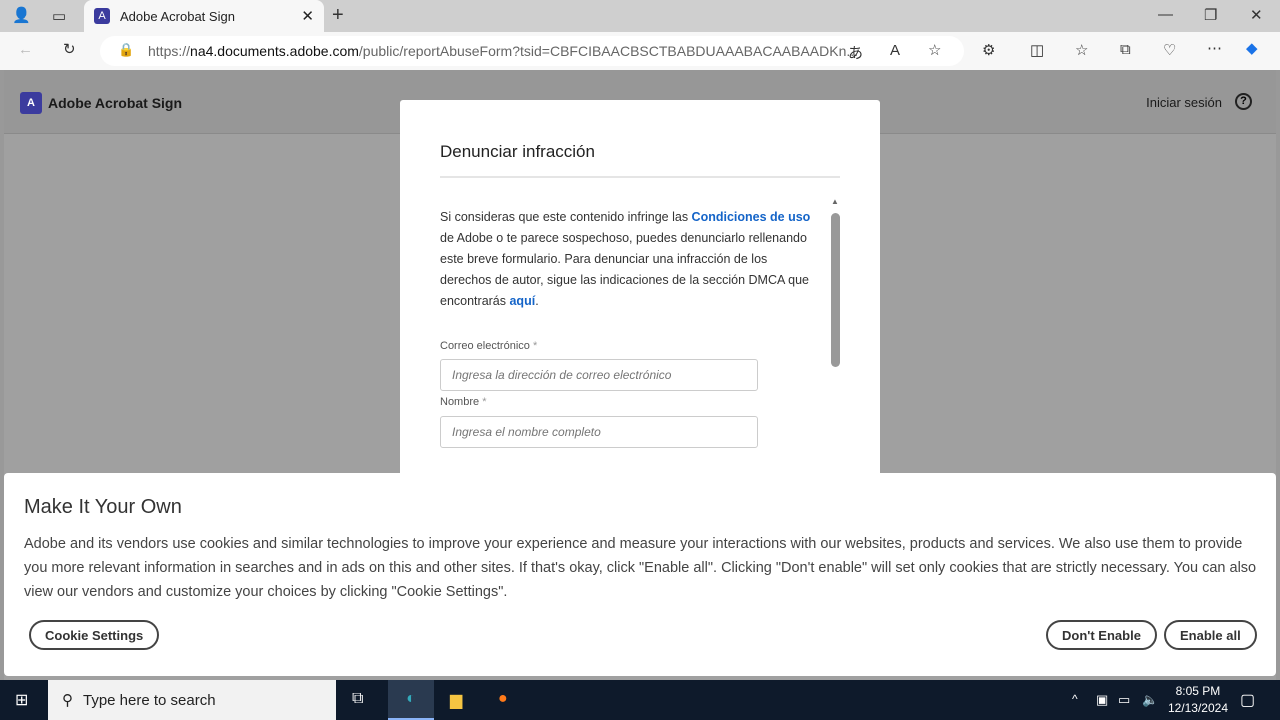  What do you see at coordinates (1197, 708) in the screenshot?
I see `date: 12/13/2024` at bounding box center [1197, 708].